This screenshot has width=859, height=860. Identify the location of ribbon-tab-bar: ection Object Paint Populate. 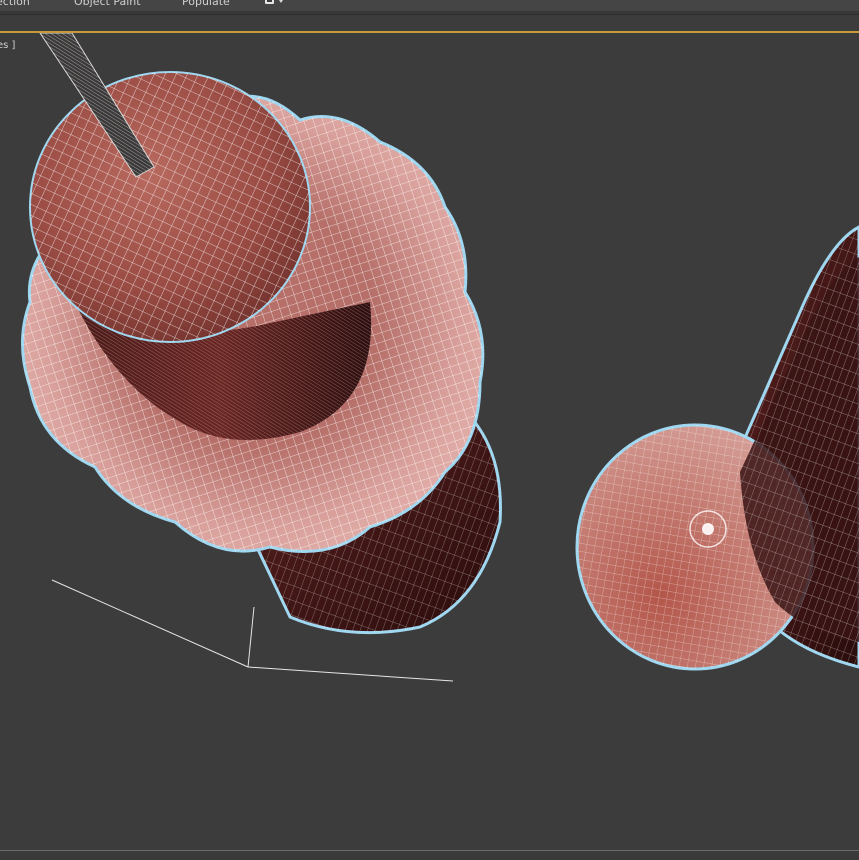
(429, 5).